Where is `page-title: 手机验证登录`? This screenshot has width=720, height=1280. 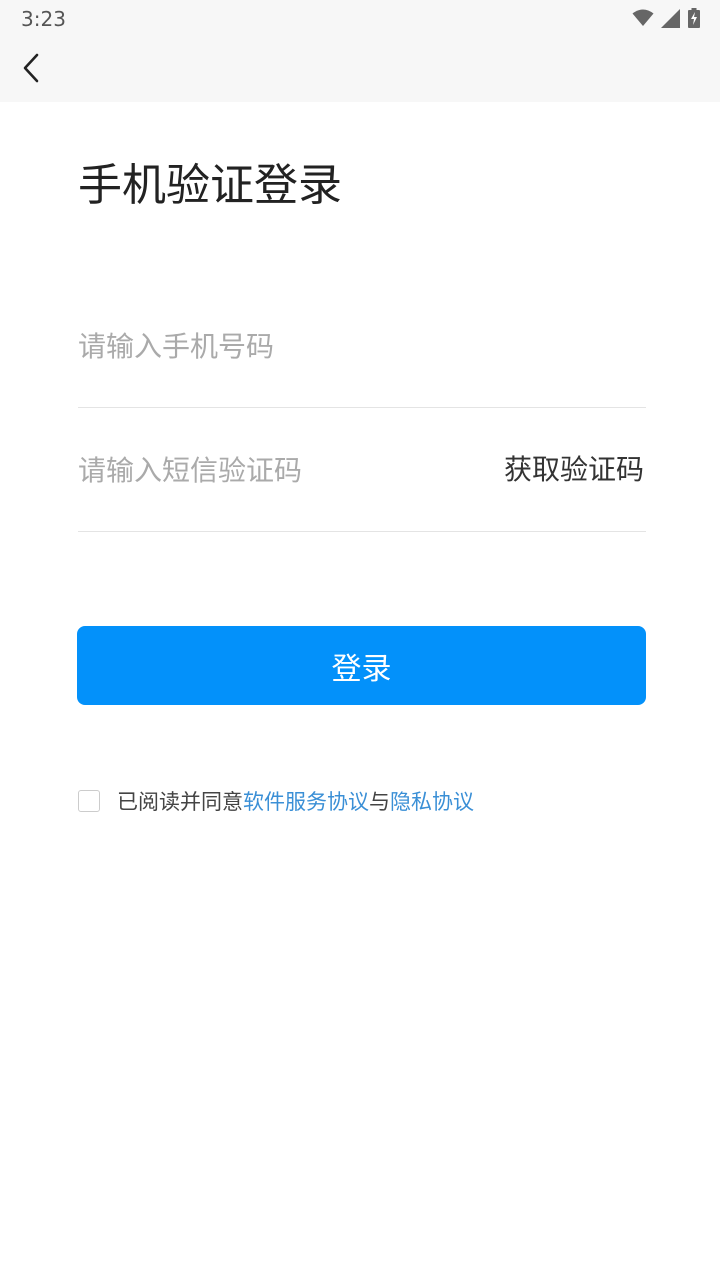
page-title: 手机验证登录 is located at coordinates (210, 185).